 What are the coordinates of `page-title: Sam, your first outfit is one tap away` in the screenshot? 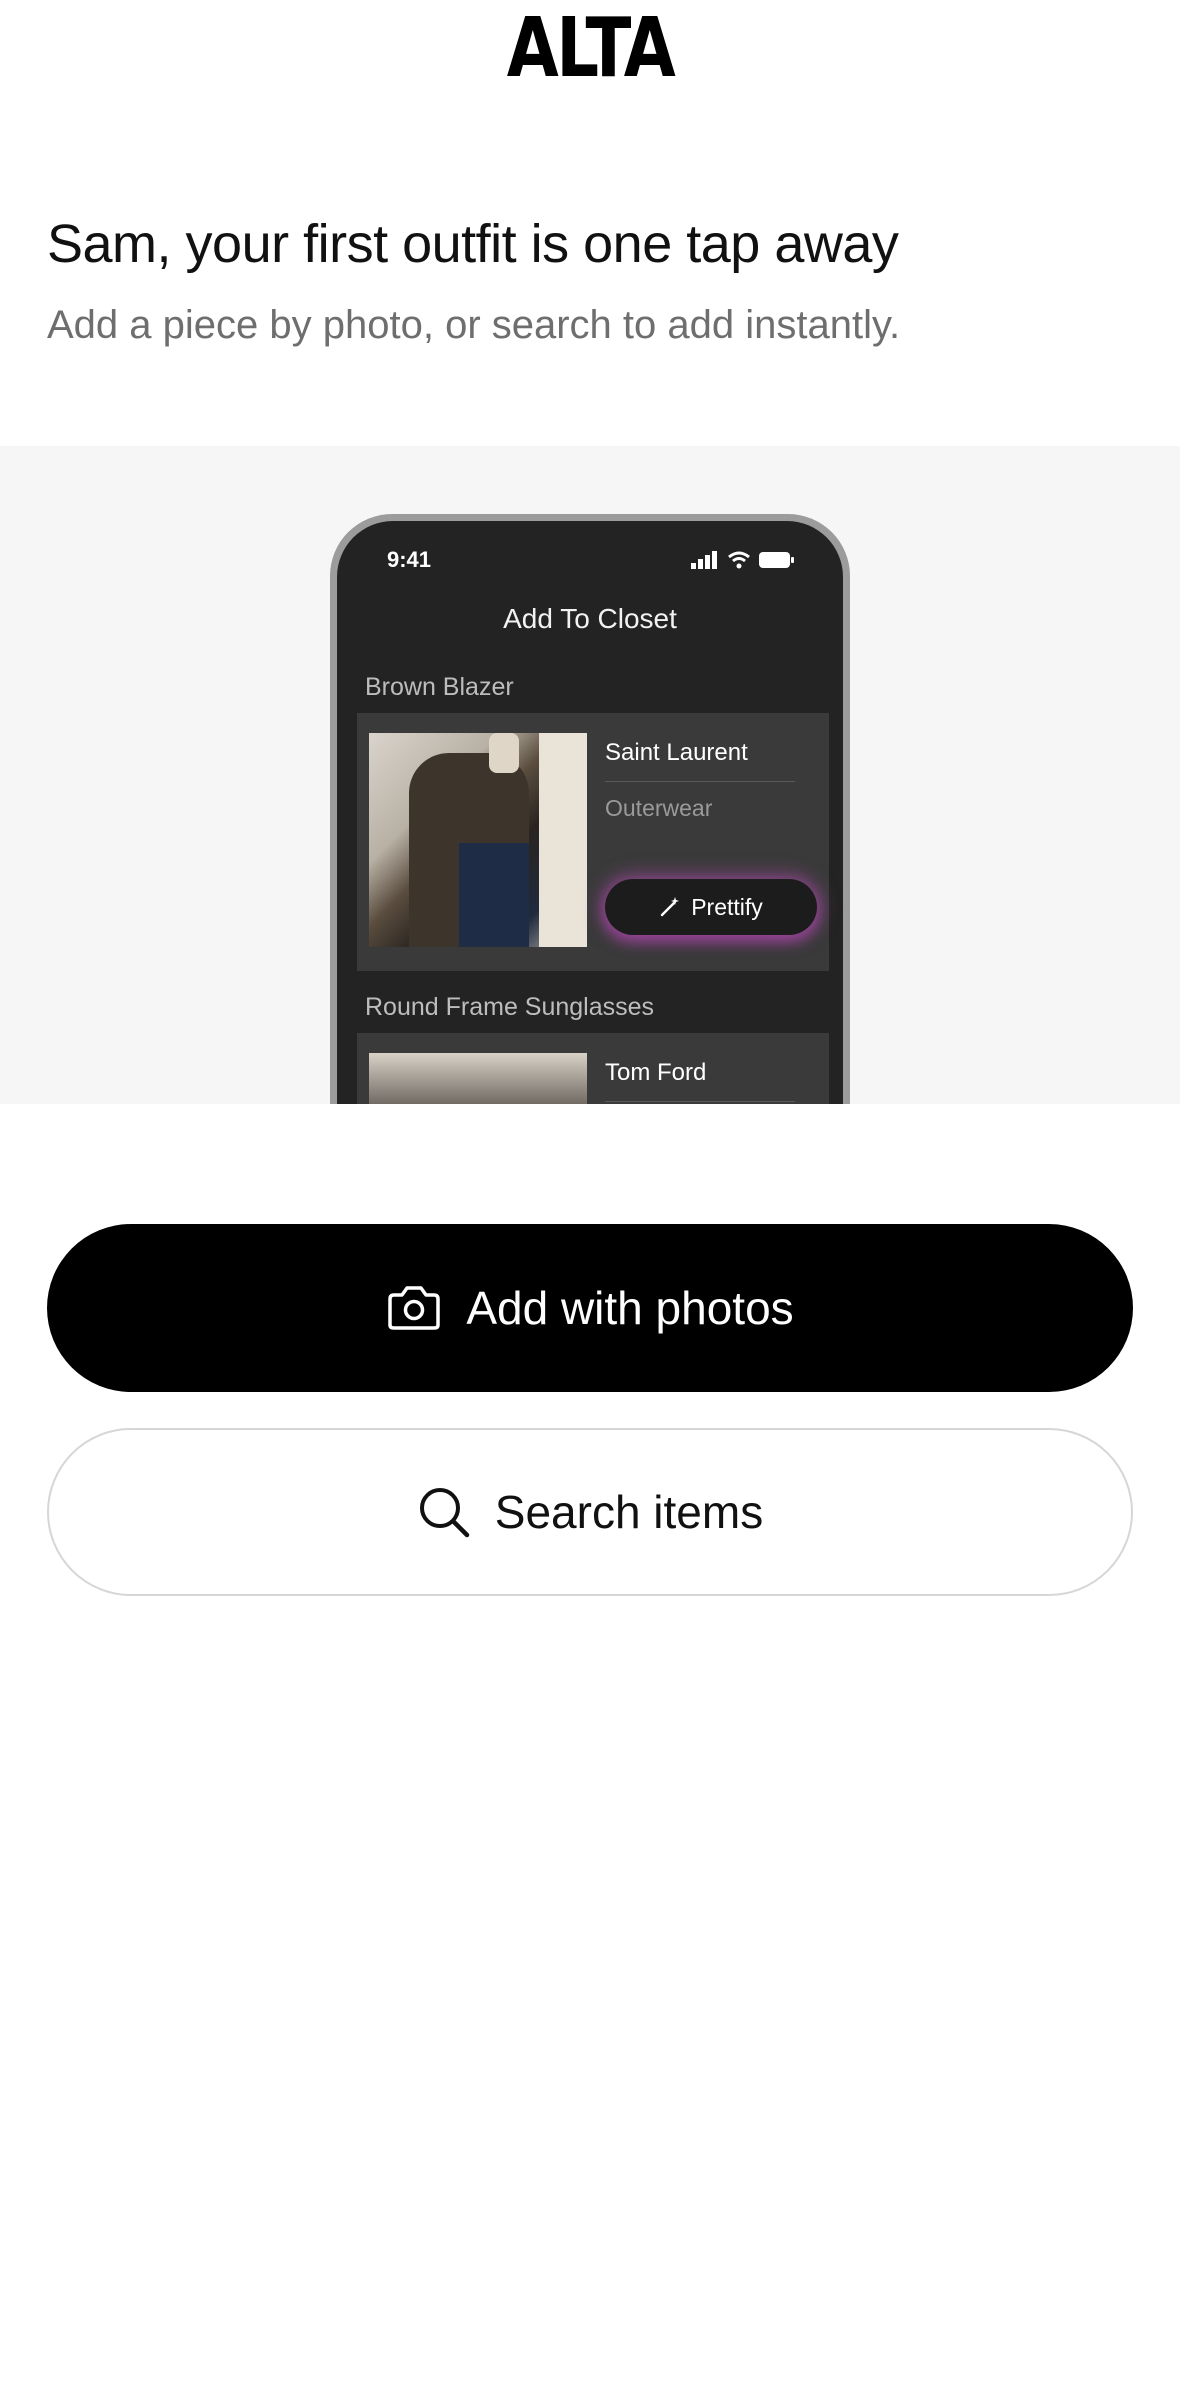 It's located at (473, 244).